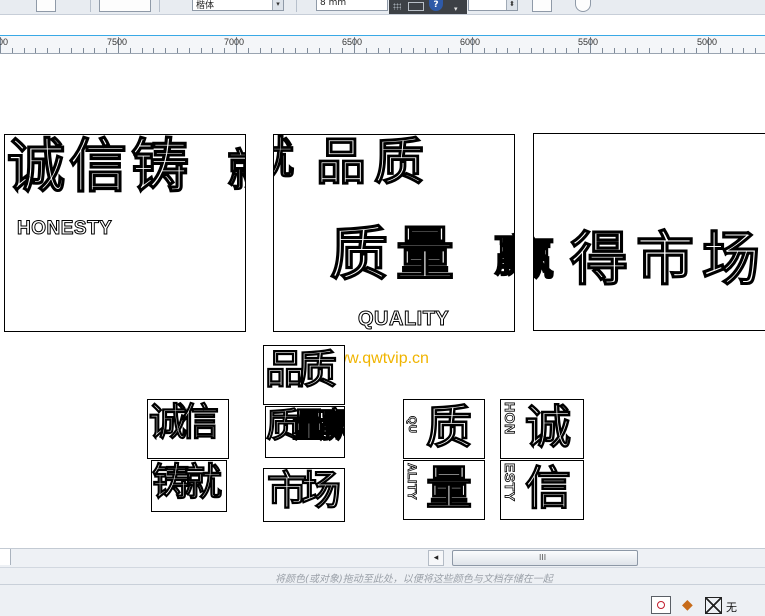  What do you see at coordinates (707, 42) in the screenshot?
I see `ruler-label: 5000` at bounding box center [707, 42].